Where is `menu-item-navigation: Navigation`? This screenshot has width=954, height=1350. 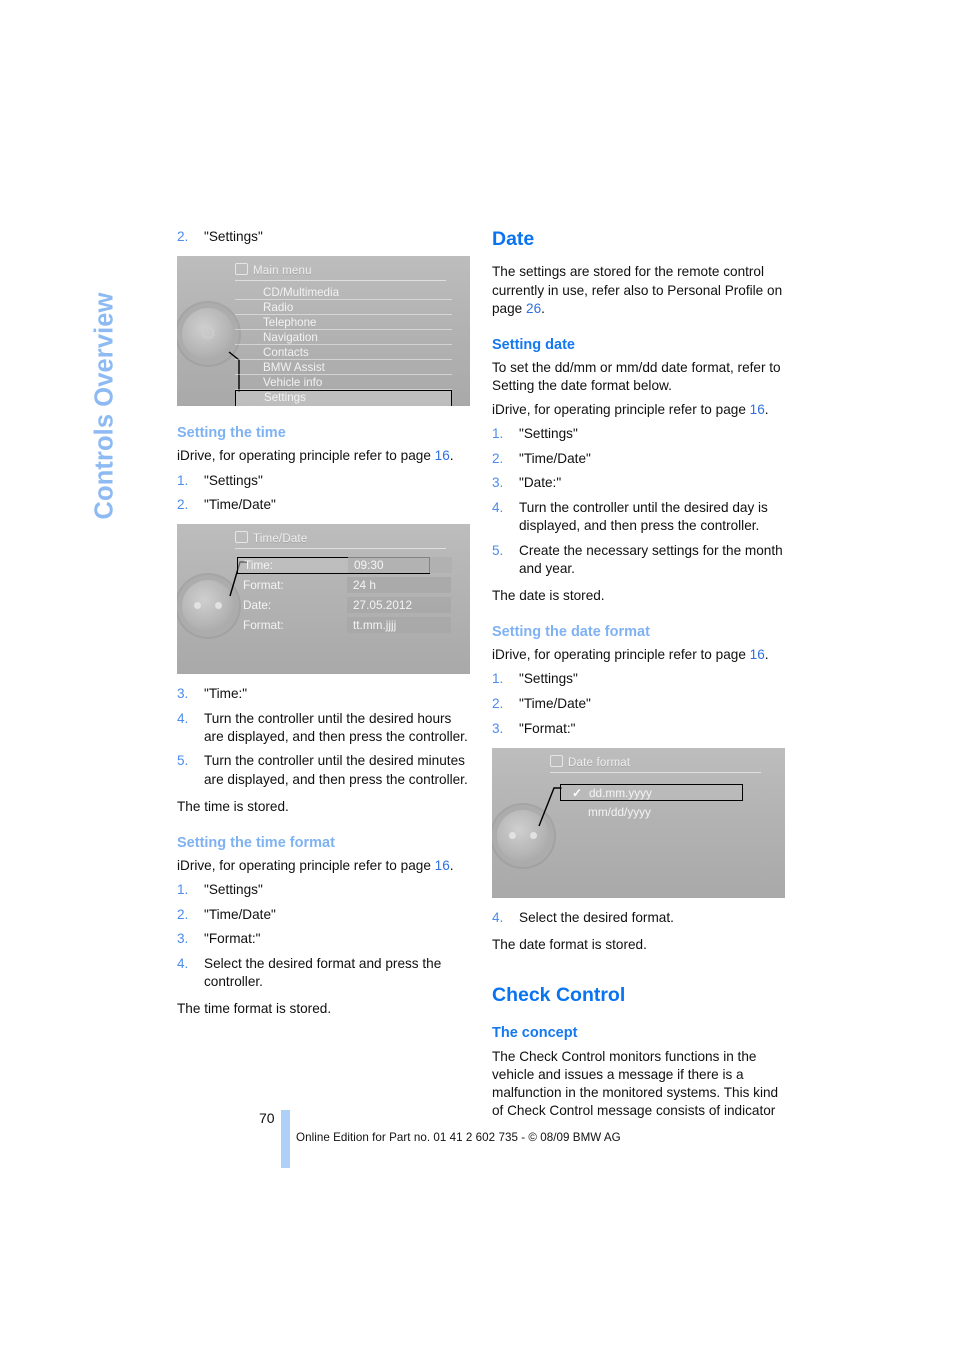
menu-item-navigation: Navigation is located at coordinates (343, 338).